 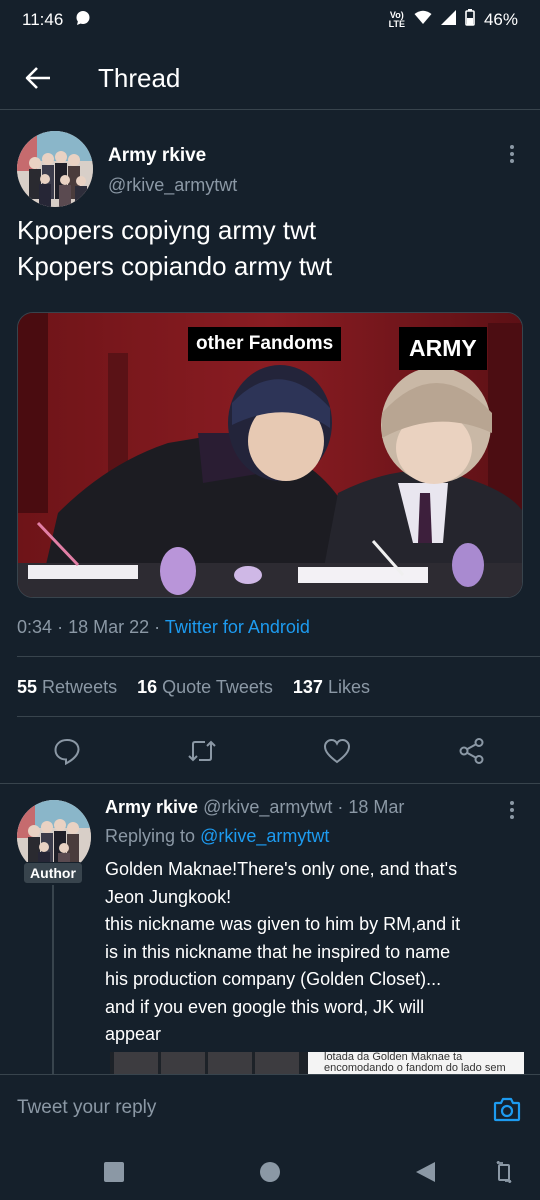 I want to click on replying-to: Replying to @rkive_armytwt, so click(x=217, y=836).